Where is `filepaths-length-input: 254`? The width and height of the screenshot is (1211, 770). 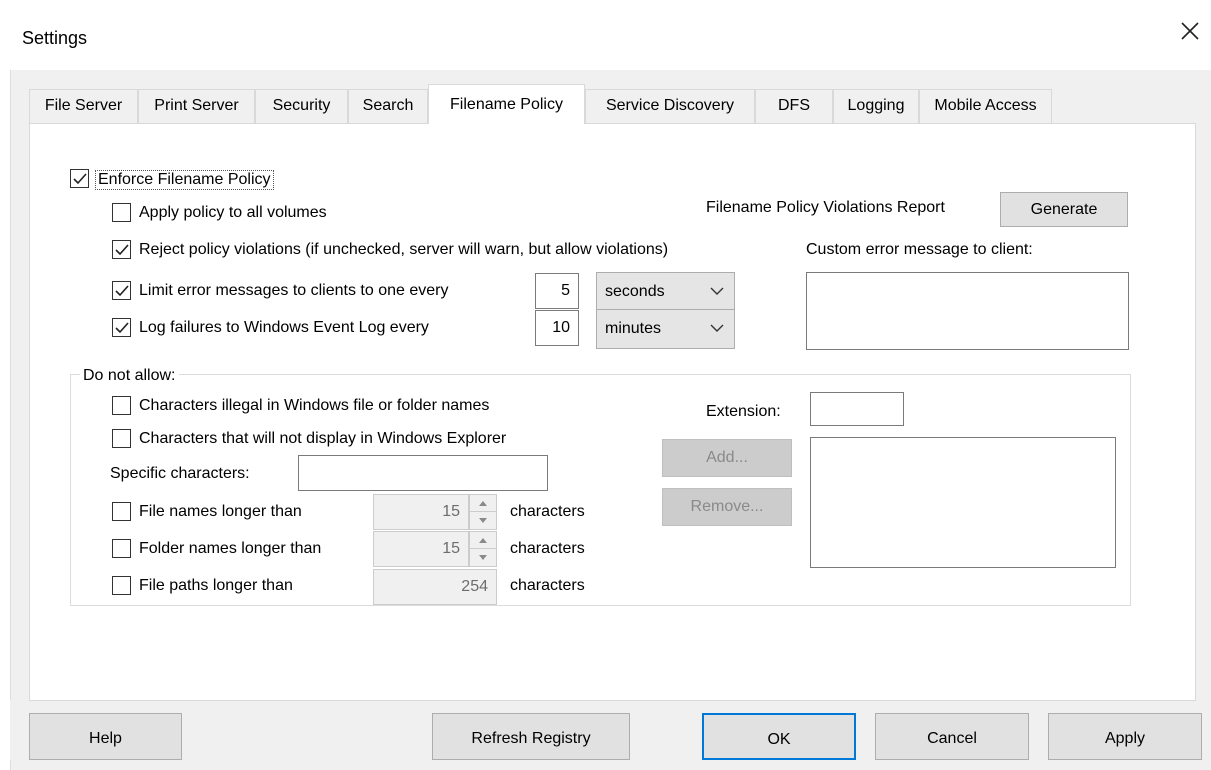
filepaths-length-input: 254 is located at coordinates (435, 587).